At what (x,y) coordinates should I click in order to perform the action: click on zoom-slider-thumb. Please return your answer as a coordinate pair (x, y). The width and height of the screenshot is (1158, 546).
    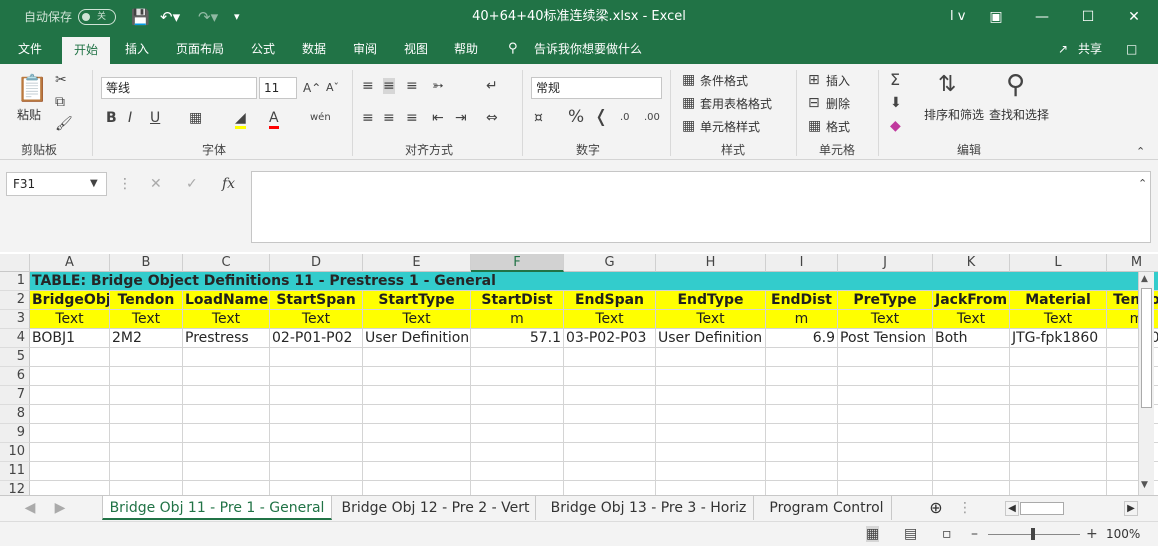
    Looking at the image, I should click on (1033, 534).